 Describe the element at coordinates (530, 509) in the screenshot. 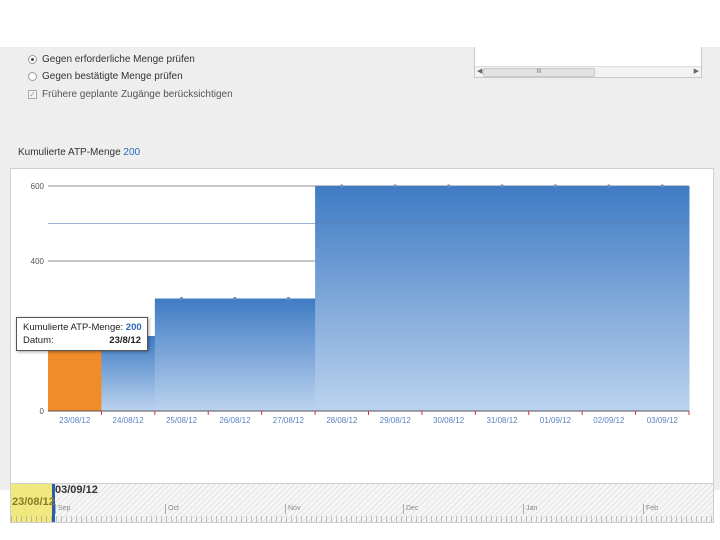

I see `navigator-month: Jan` at that location.